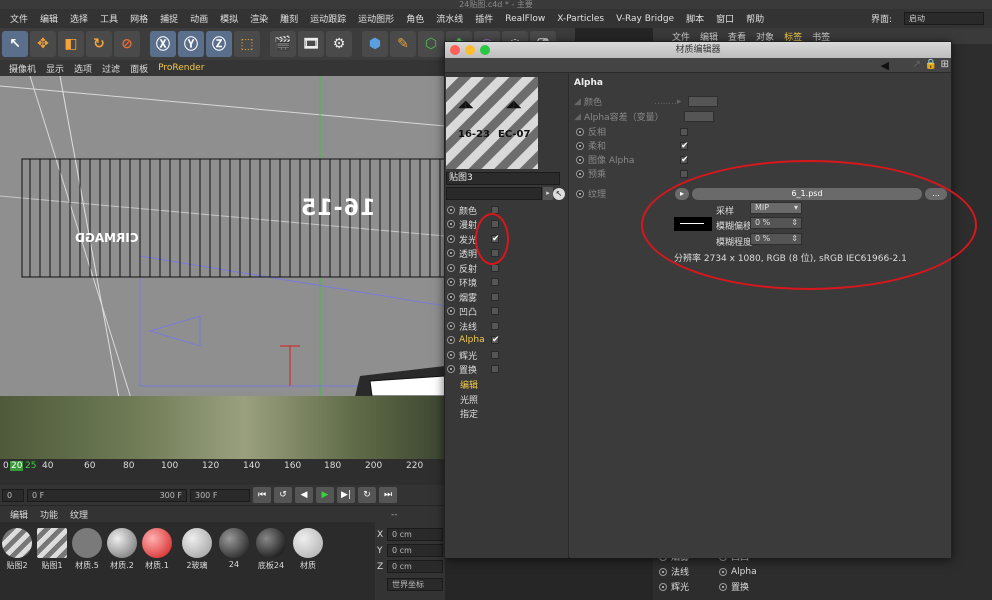 The image size is (992, 600). Describe the element at coordinates (747, 571) in the screenshot. I see `tag-channel: Alpha` at that location.